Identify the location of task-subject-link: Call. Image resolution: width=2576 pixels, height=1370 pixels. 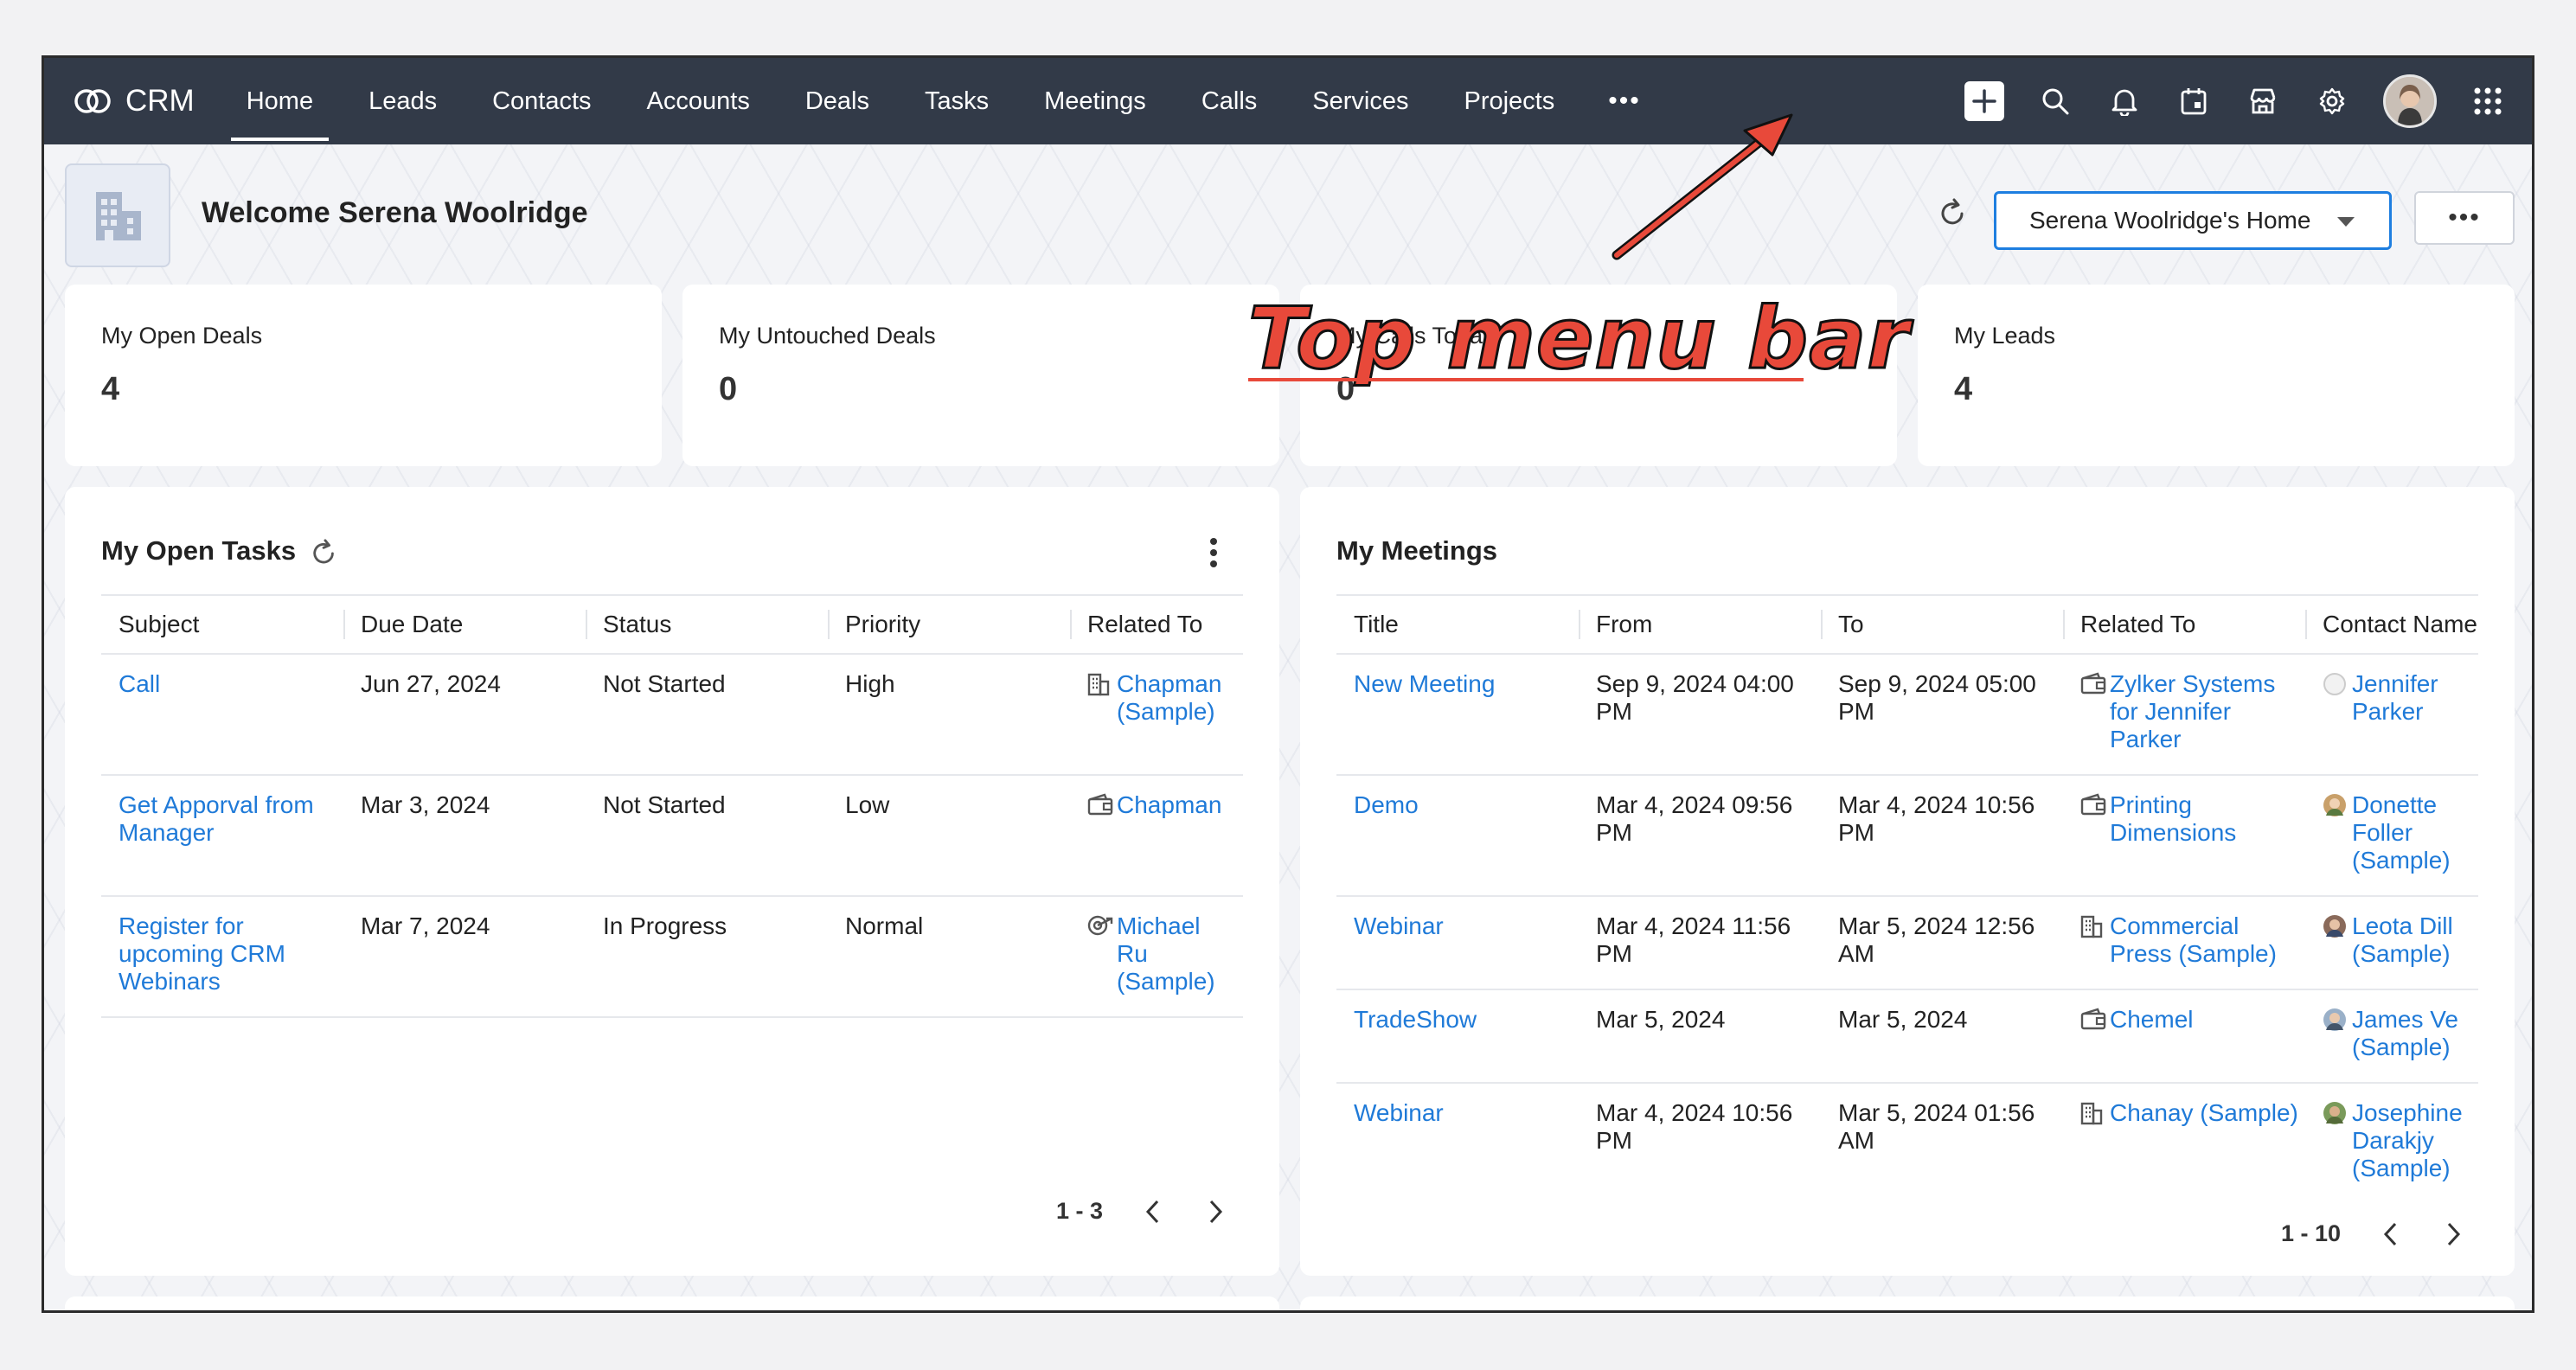
(139, 683).